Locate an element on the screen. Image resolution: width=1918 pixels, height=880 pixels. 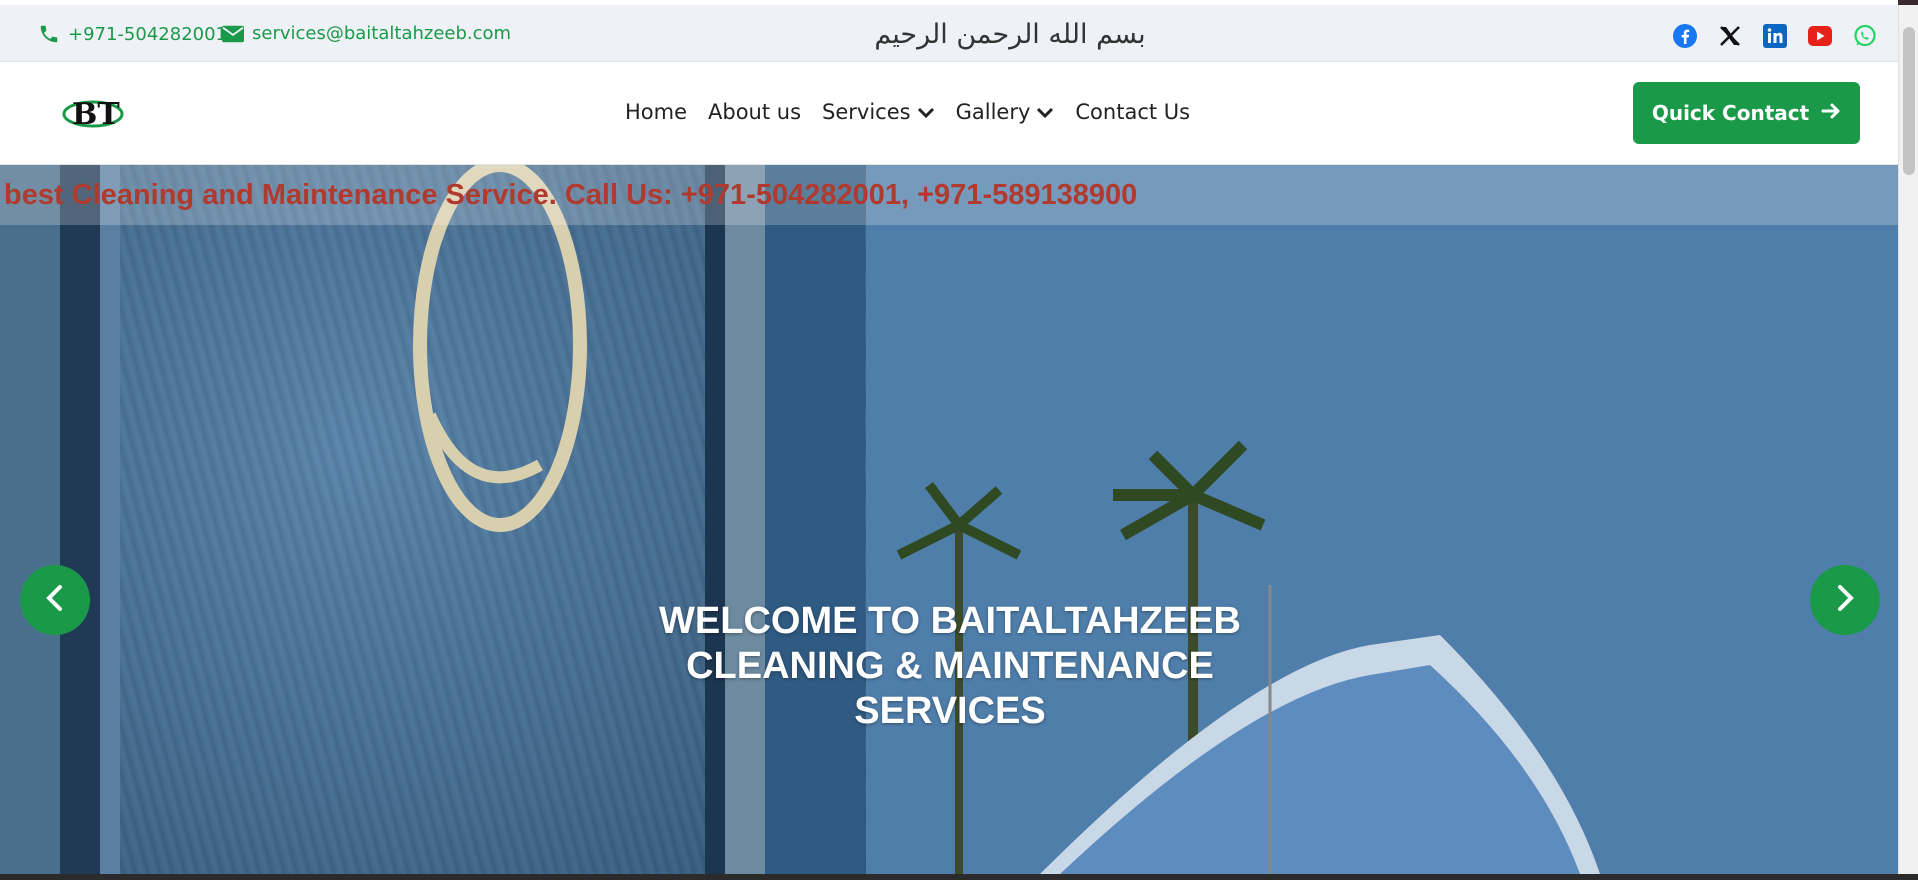
social-links is located at coordinates (1775, 36).